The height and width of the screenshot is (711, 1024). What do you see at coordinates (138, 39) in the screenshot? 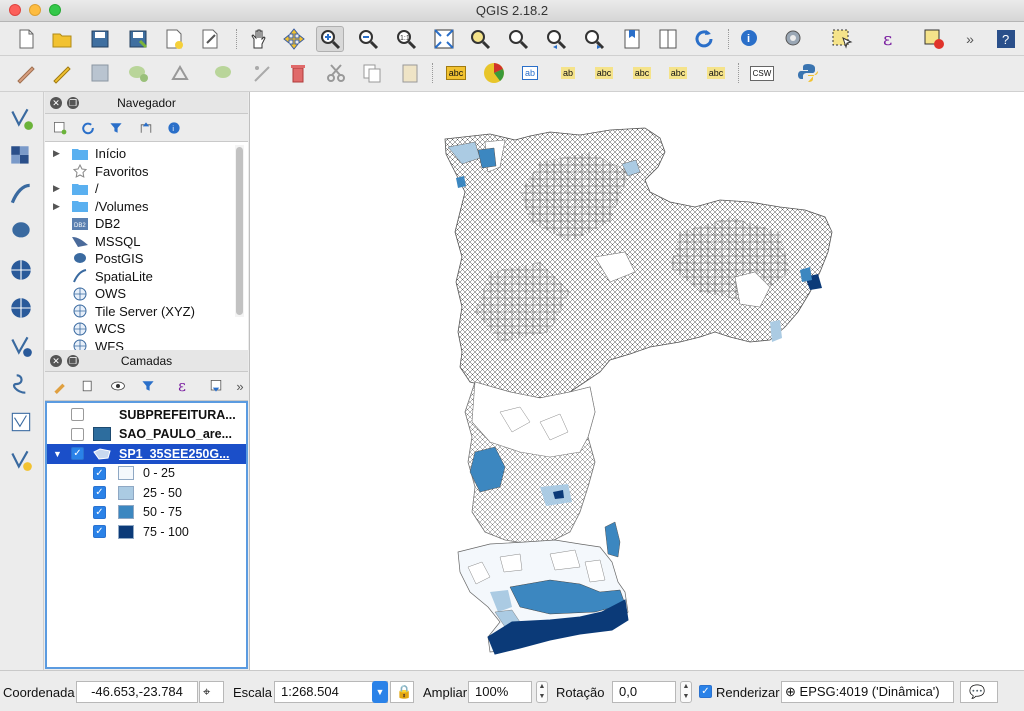
I see `save-as-icon` at bounding box center [138, 39].